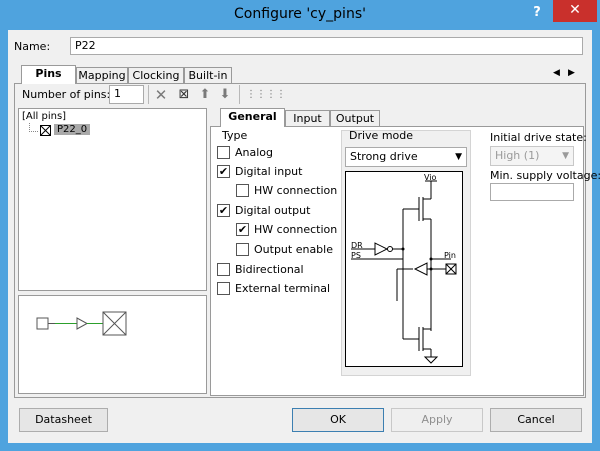 The width and height of the screenshot is (600, 451). What do you see at coordinates (545, 175) in the screenshot?
I see `min-supply-voltage-label: Min. supply voltage:` at bounding box center [545, 175].